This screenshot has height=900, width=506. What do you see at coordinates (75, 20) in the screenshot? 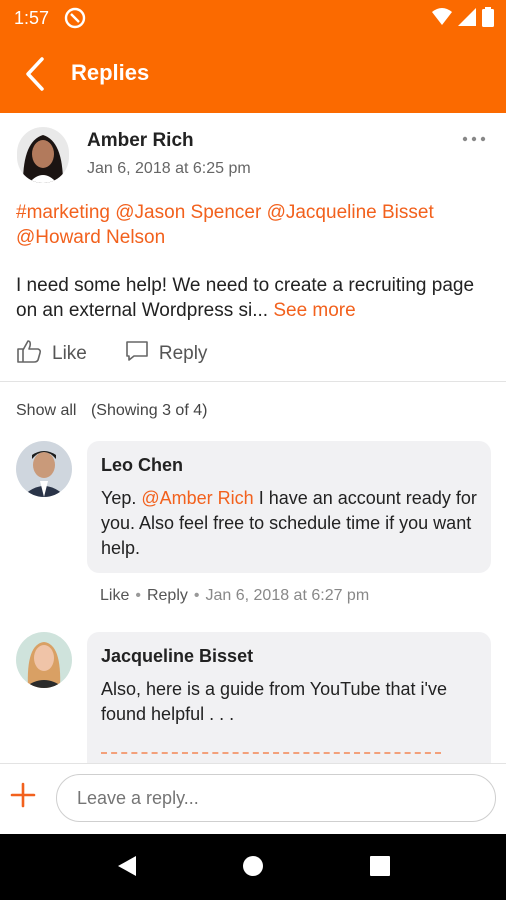
I see `notification-icon` at bounding box center [75, 20].